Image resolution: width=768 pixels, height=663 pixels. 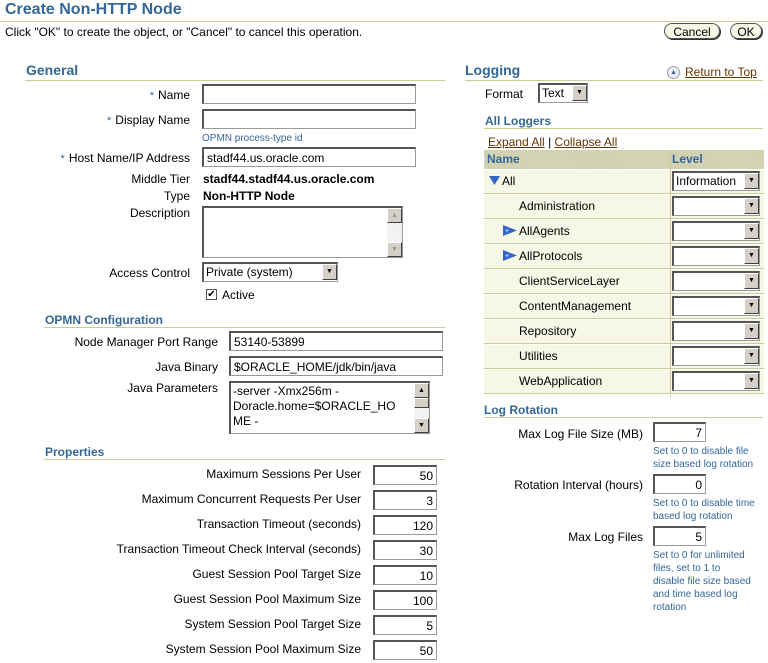 What do you see at coordinates (244, 459) in the screenshot?
I see `properties-divider` at bounding box center [244, 459].